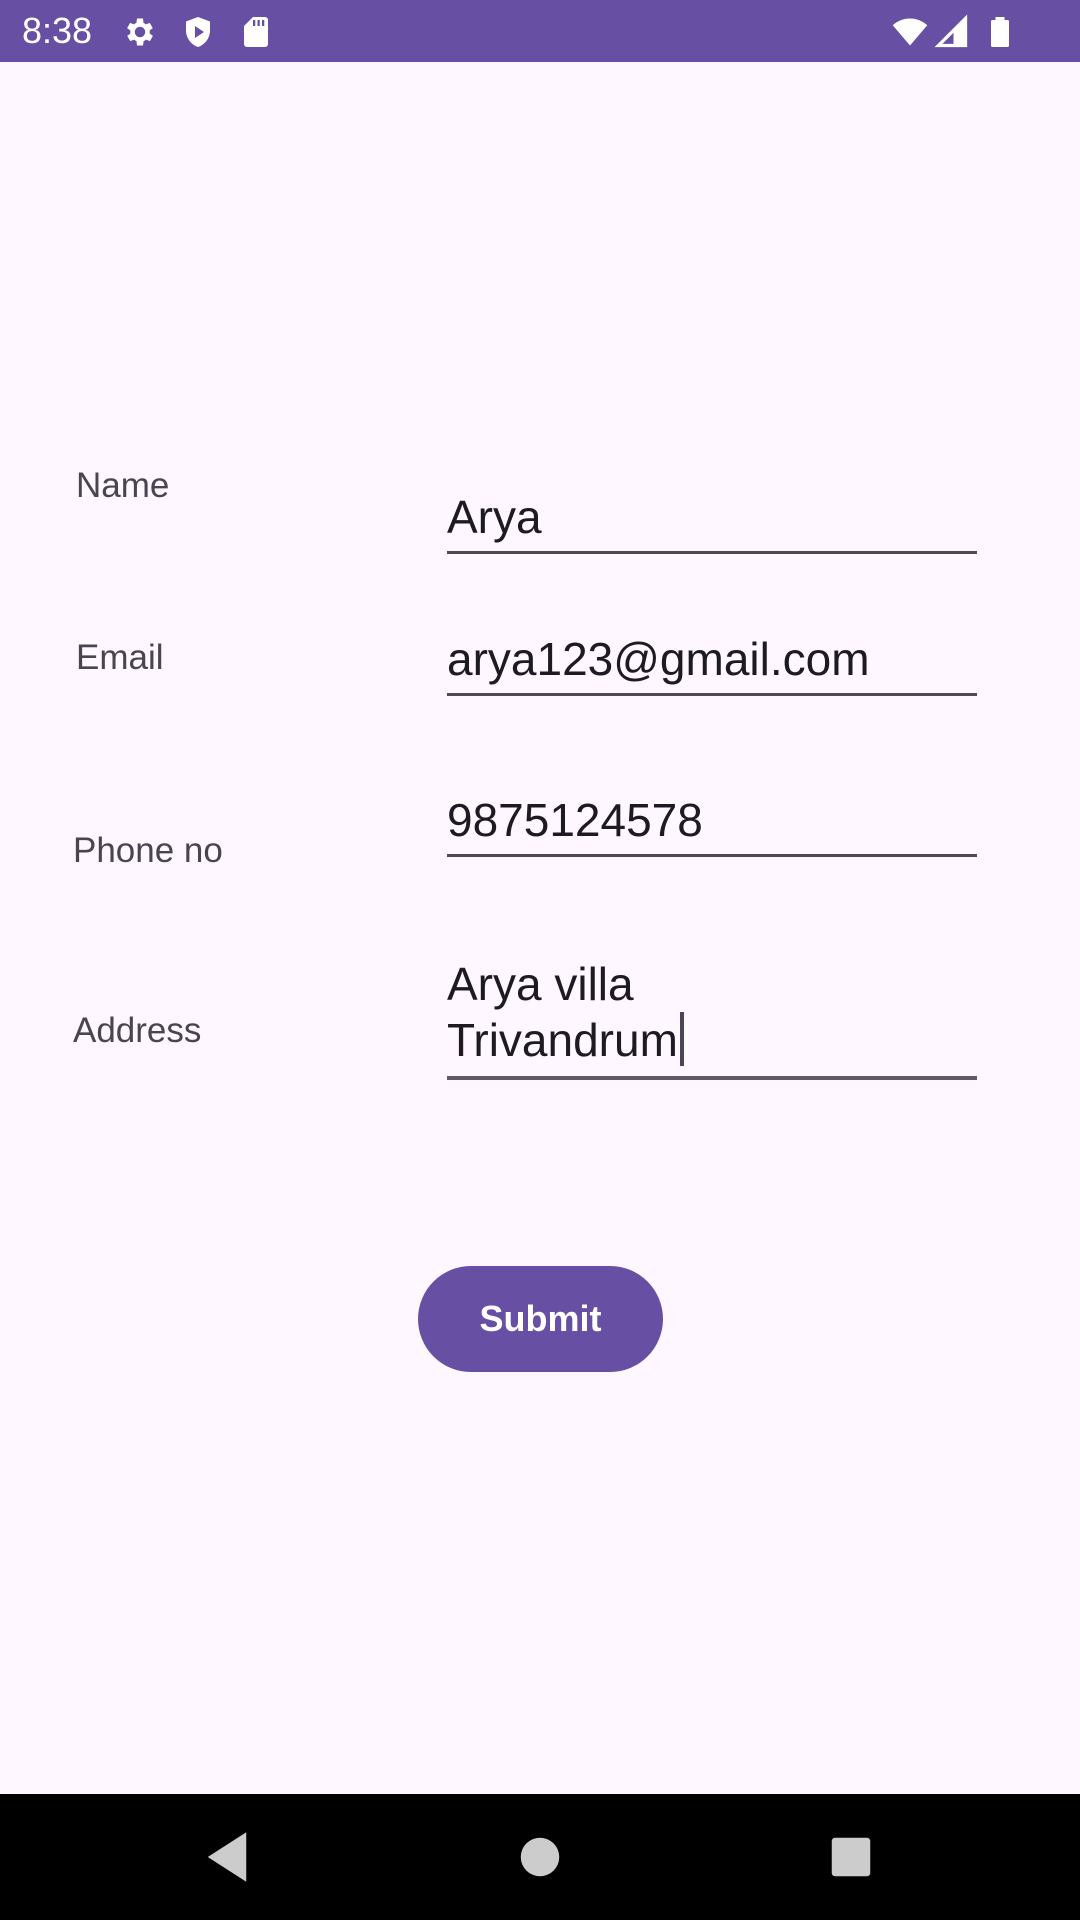 The width and height of the screenshot is (1080, 1920). I want to click on battery-icon, so click(1000, 32).